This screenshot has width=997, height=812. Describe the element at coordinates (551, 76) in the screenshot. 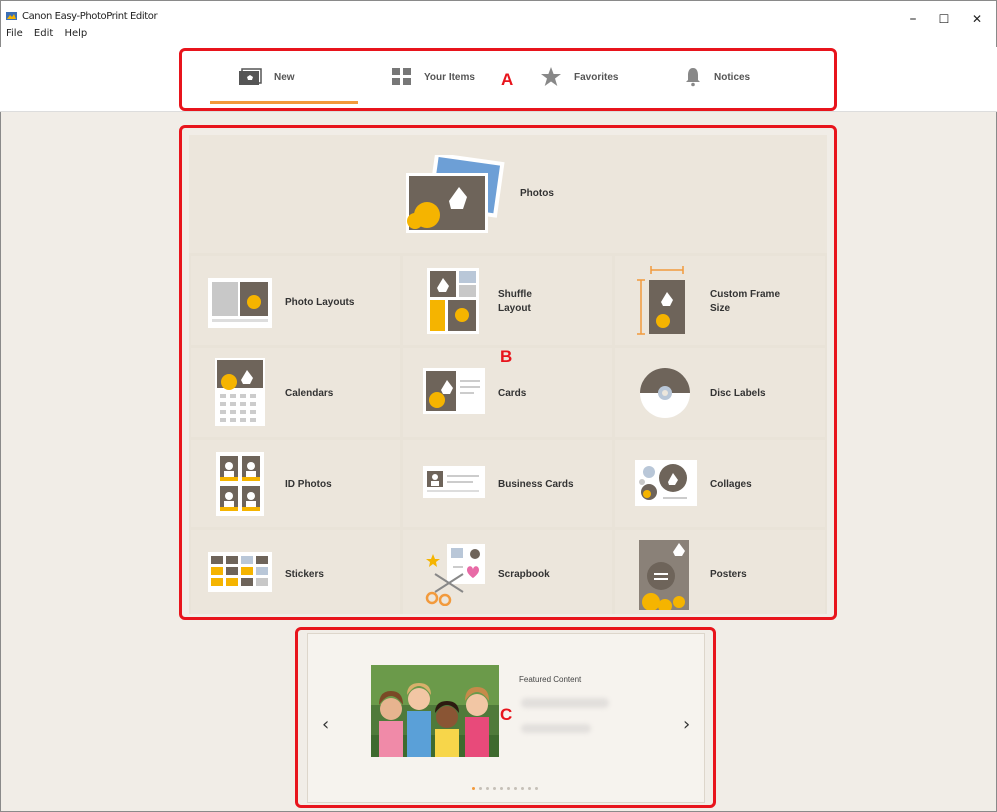

I see `star-icon` at that location.